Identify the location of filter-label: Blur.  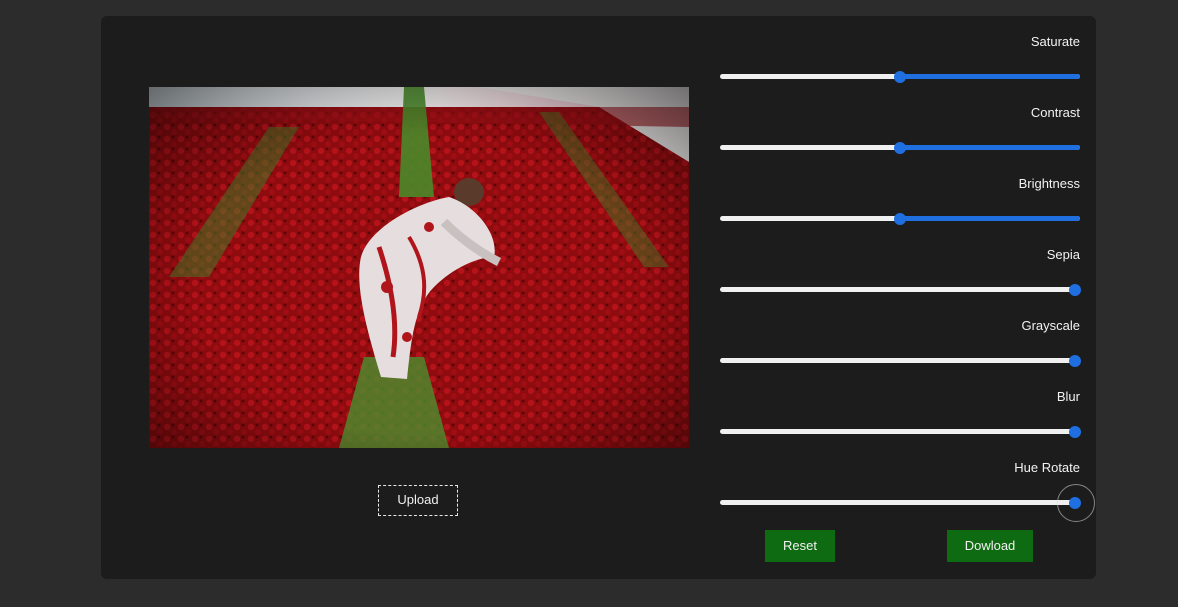
(1068, 396).